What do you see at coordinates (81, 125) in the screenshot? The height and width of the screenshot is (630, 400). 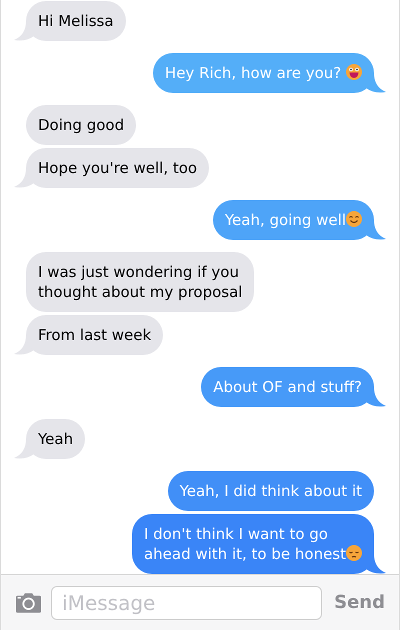 I see `message-bubble: Doing good` at bounding box center [81, 125].